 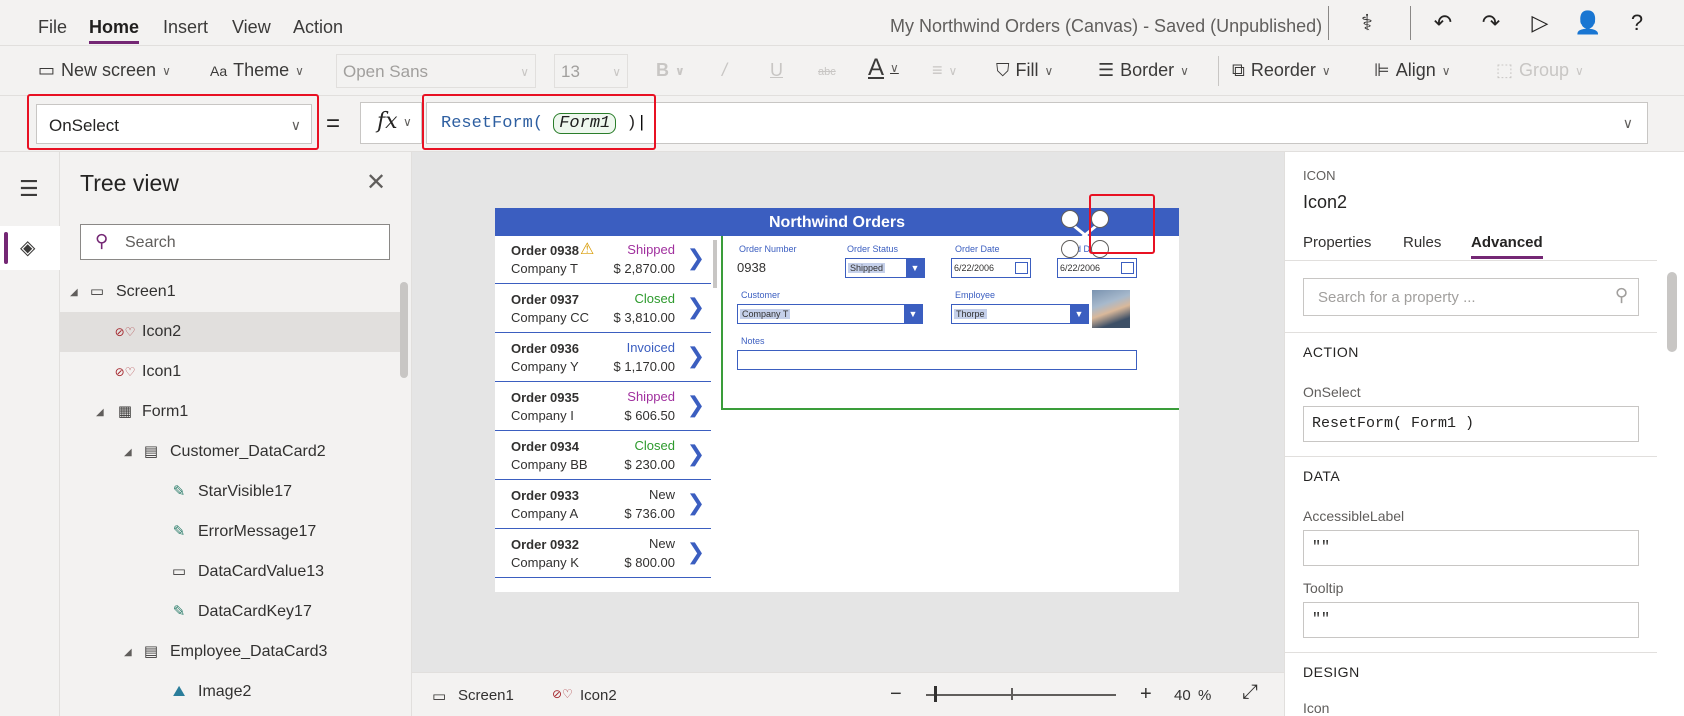 What do you see at coordinates (1507, 246) in the screenshot?
I see `tab-advanced: Advanced` at bounding box center [1507, 246].